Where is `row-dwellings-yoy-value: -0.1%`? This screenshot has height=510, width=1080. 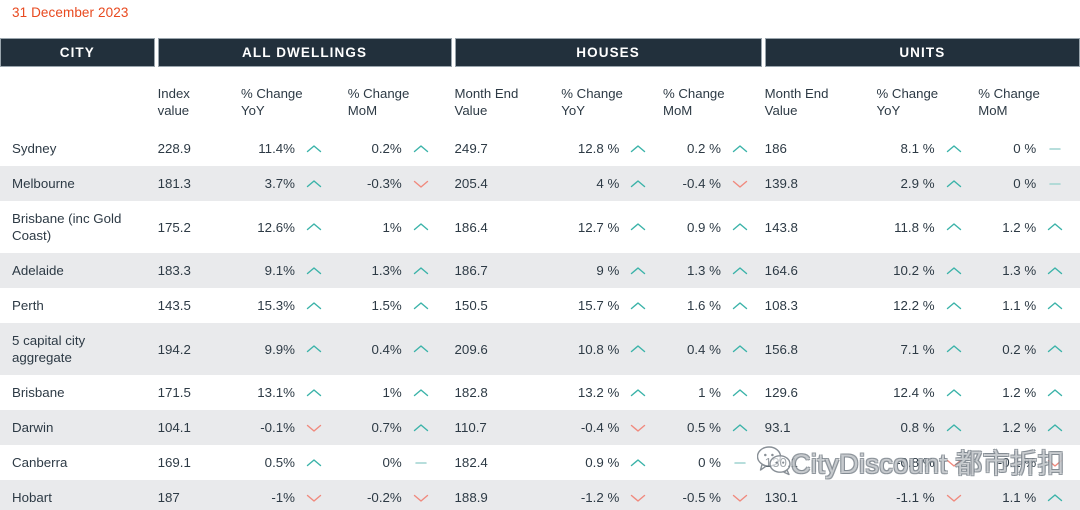
row-dwellings-yoy-value: -0.1% is located at coordinates (277, 427).